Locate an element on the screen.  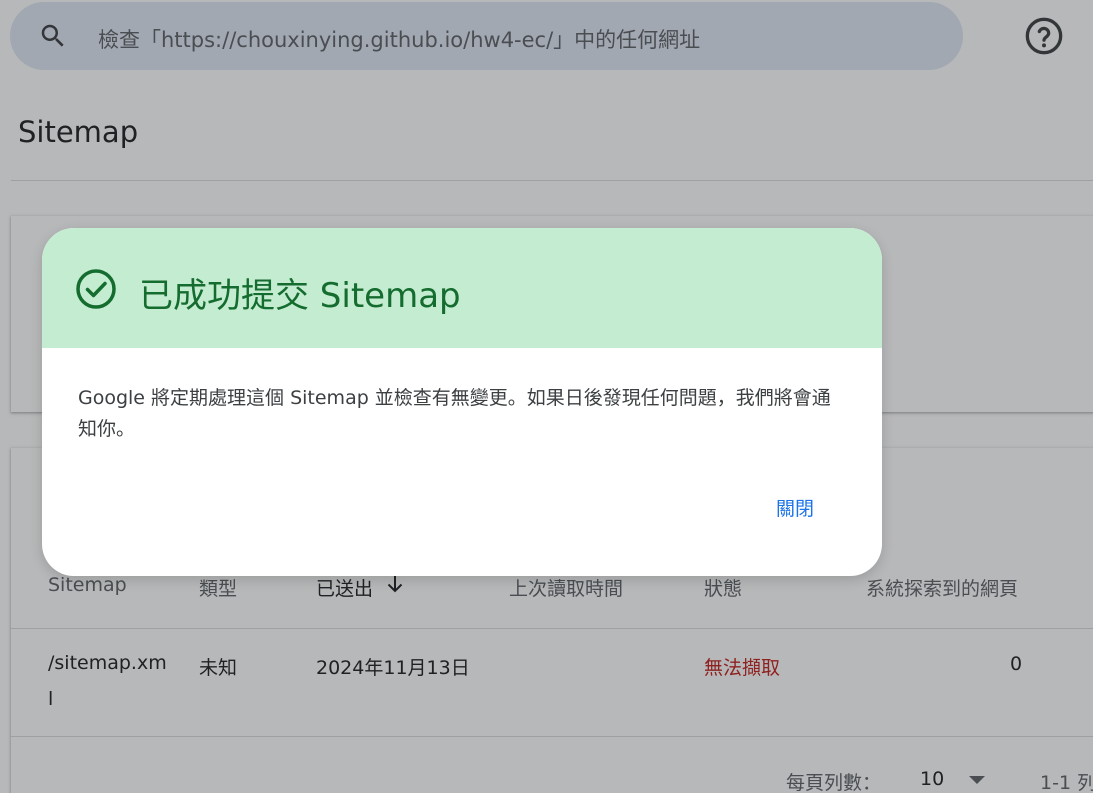
close-button: 關閉 is located at coordinates (795, 507).